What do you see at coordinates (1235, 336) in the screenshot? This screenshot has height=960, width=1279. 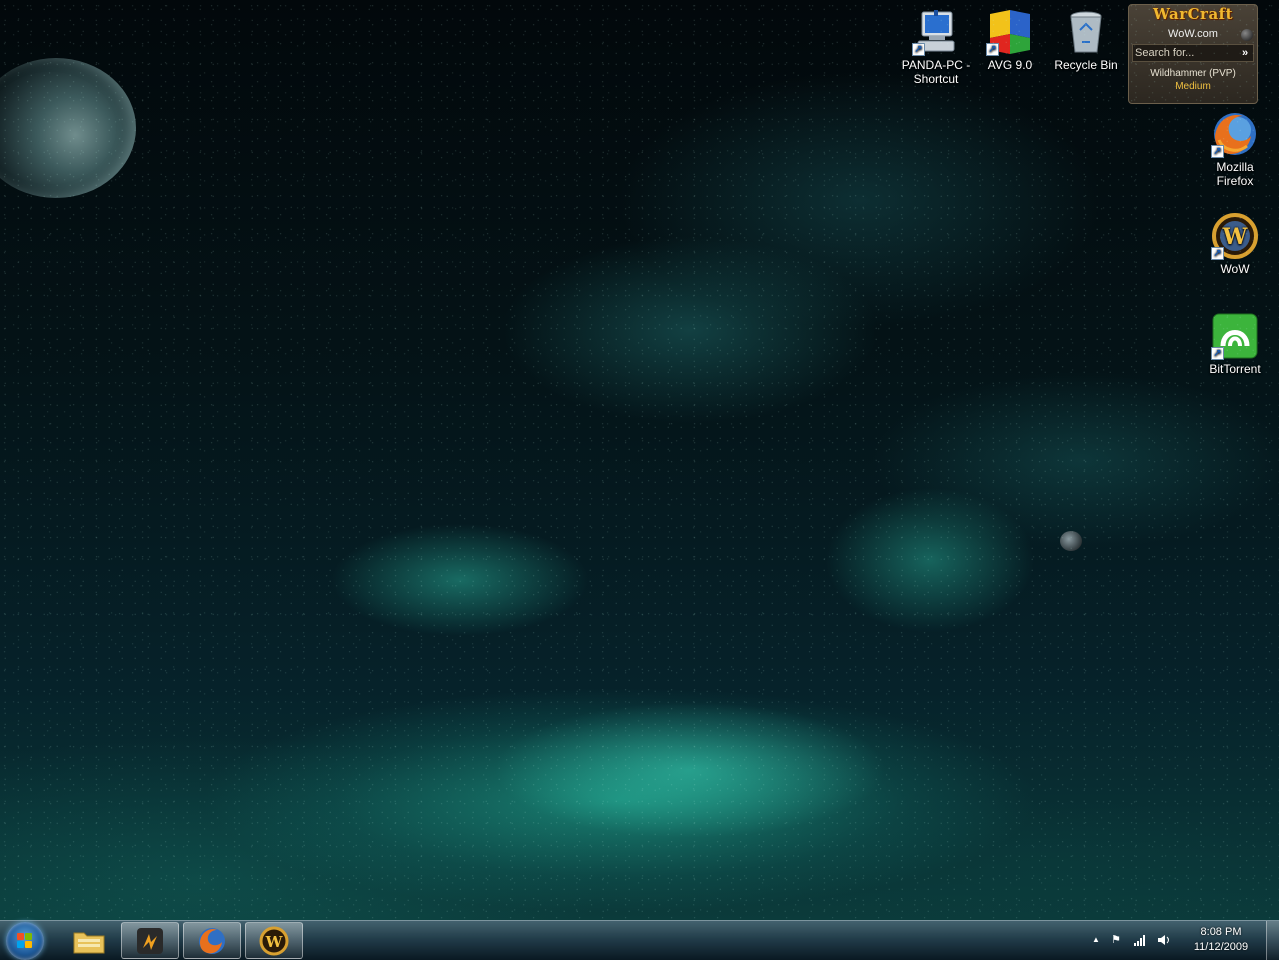 I see `bittorrent-icon: ↗` at bounding box center [1235, 336].